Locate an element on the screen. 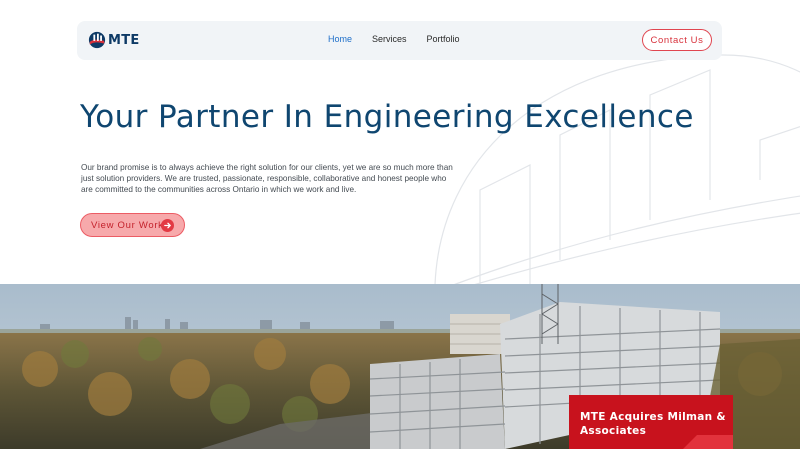 The image size is (800, 449). contact-us-button: Contact Us is located at coordinates (677, 40).